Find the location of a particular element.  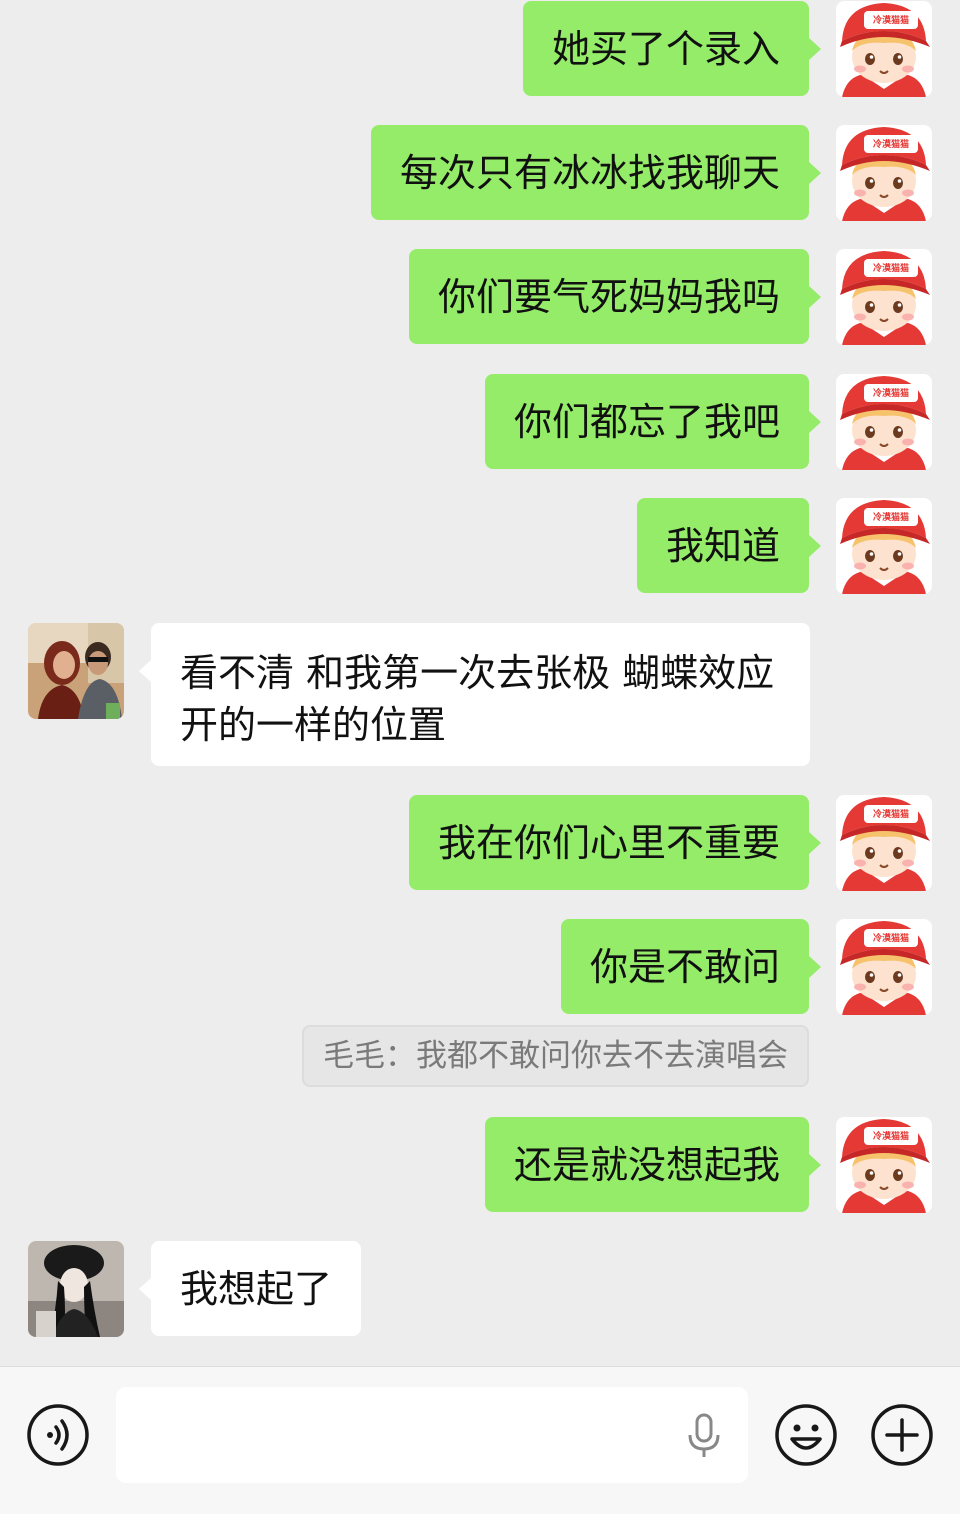

voice-mode-icon is located at coordinates (58, 1435).